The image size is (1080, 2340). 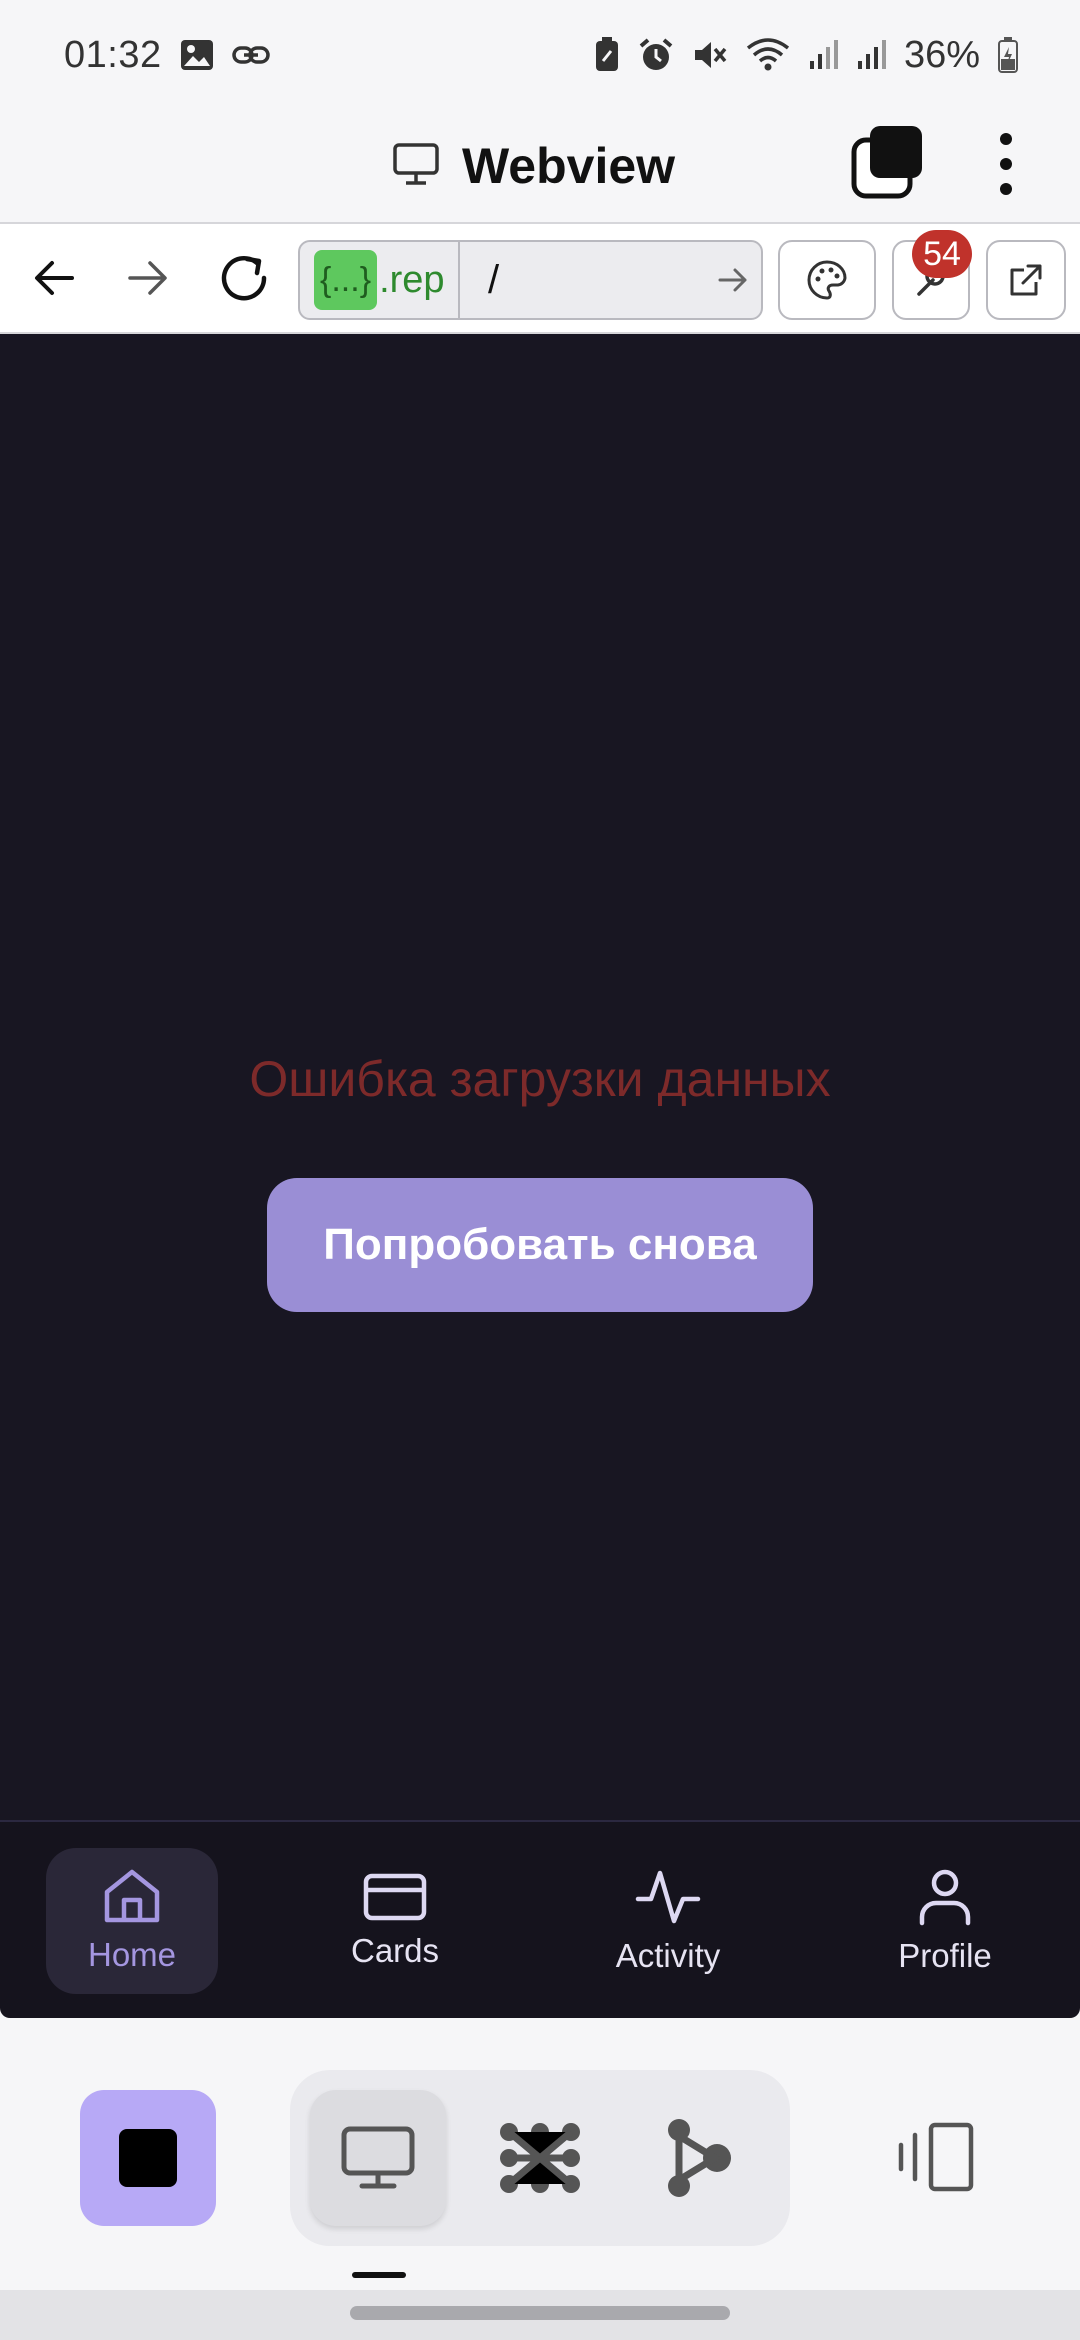 I want to click on status-bar: 01:32 36%, so click(x=540, y=55).